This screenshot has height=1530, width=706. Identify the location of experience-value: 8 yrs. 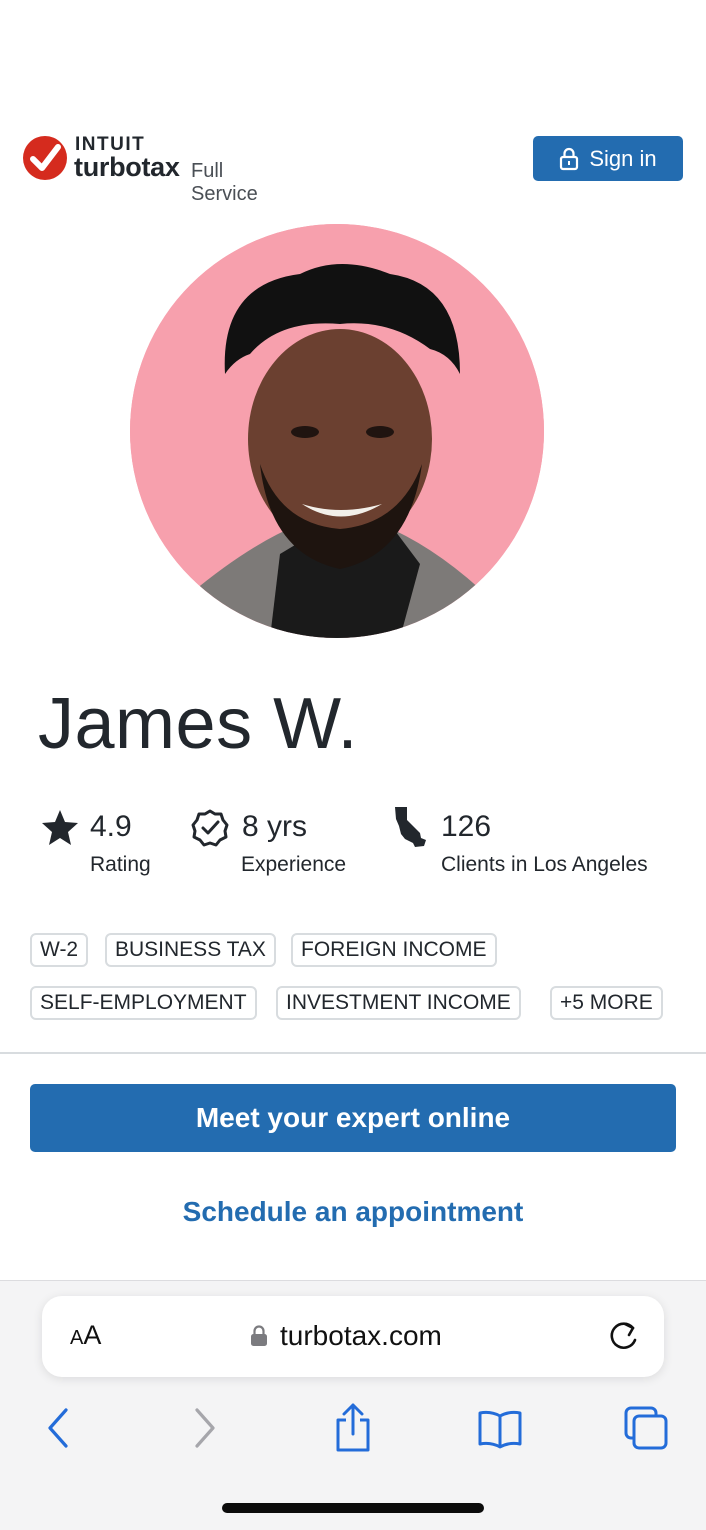
(275, 826).